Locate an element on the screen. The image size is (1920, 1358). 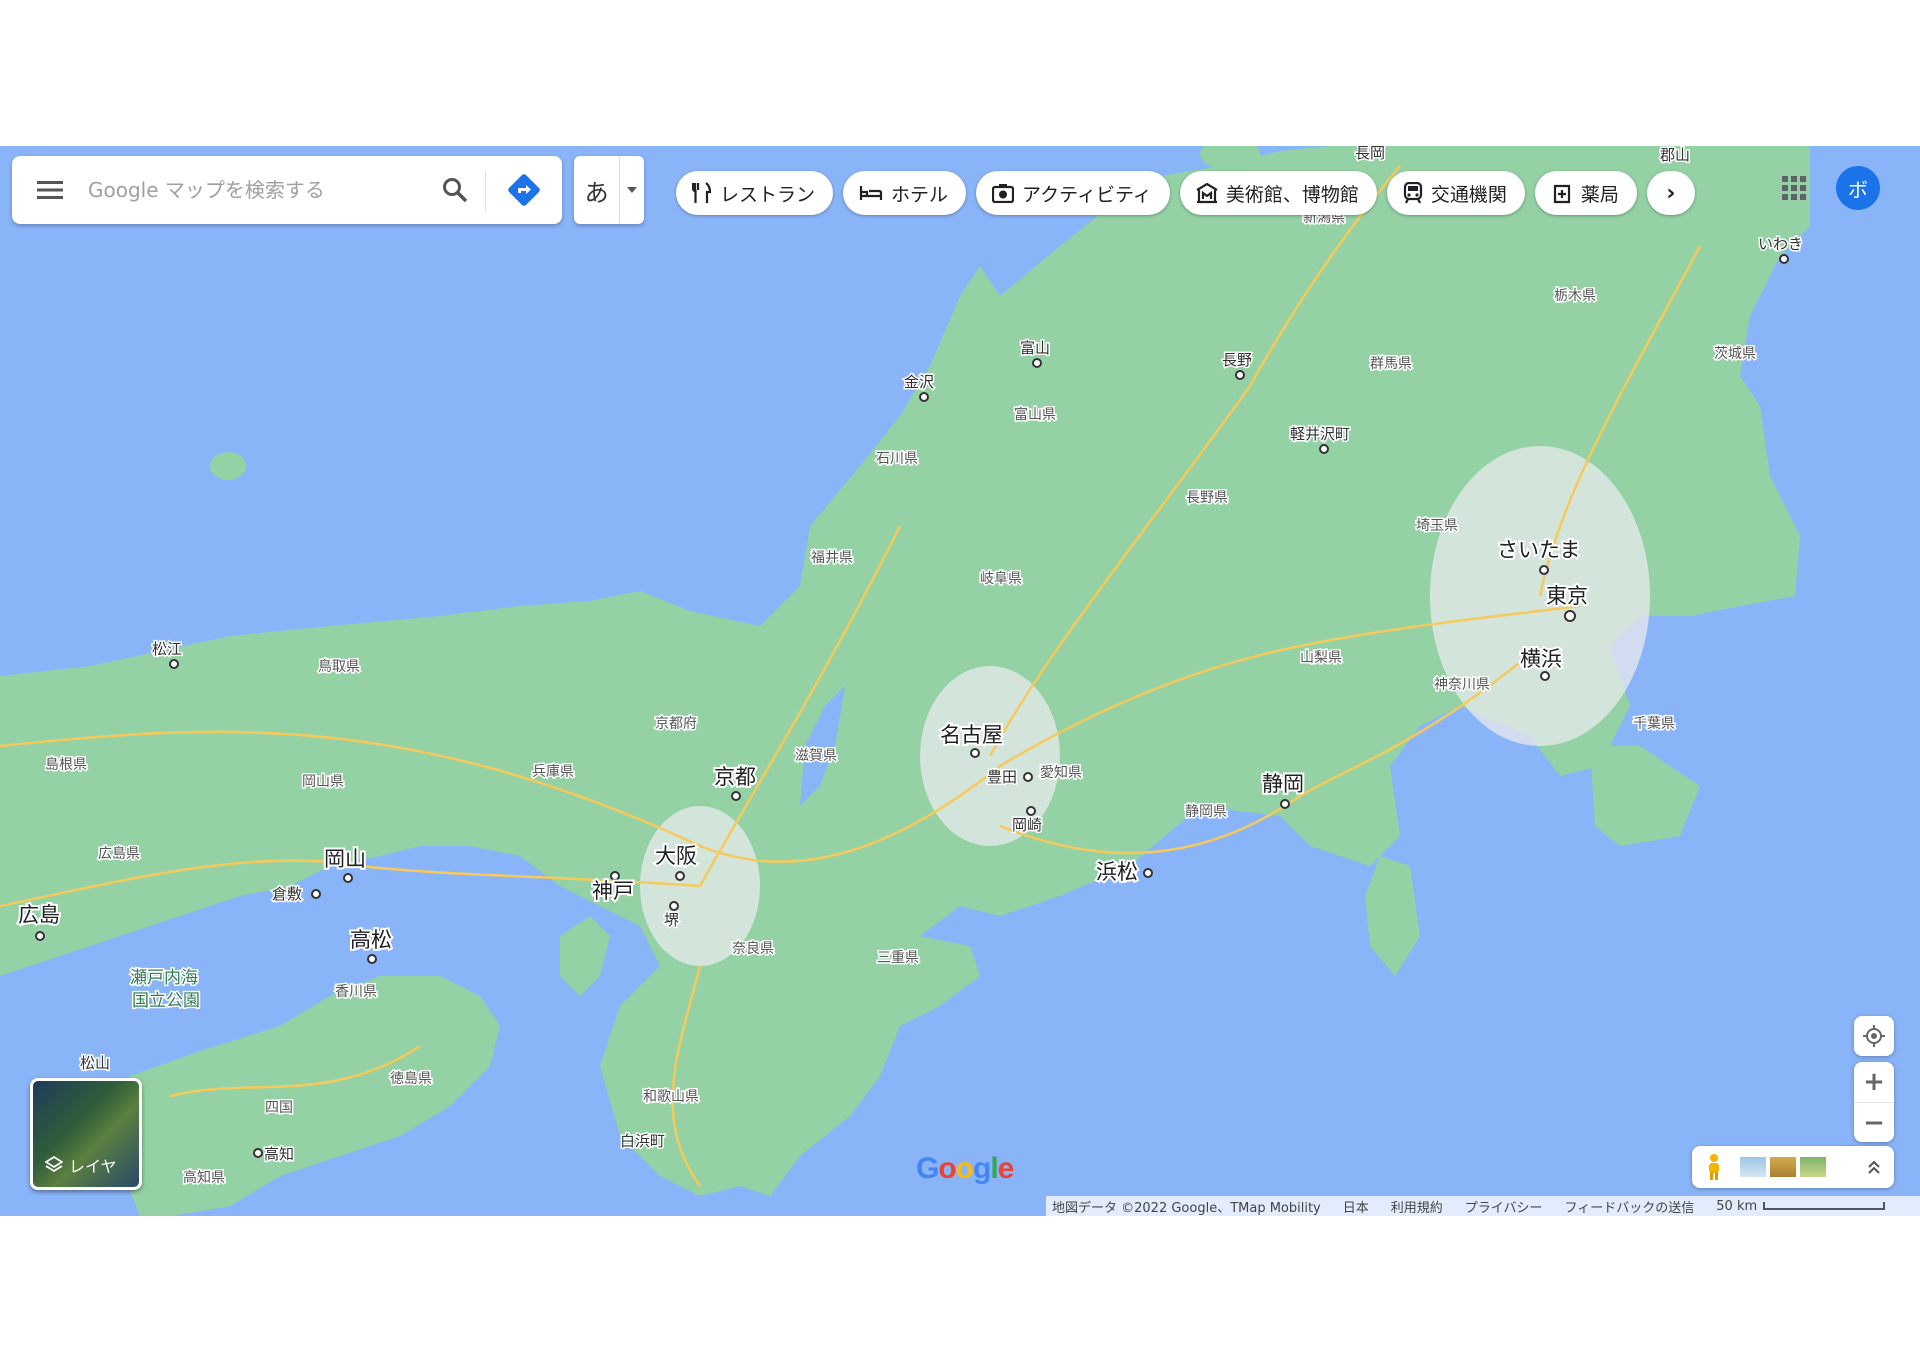
pref-label-tottori: 鳥取県 is located at coordinates (339, 667).